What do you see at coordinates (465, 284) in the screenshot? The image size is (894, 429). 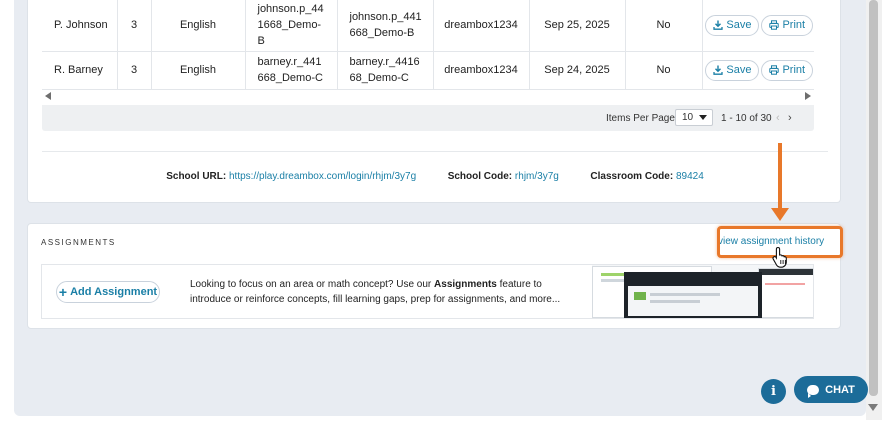 I see `promo-text-bold: Assignments` at bounding box center [465, 284].